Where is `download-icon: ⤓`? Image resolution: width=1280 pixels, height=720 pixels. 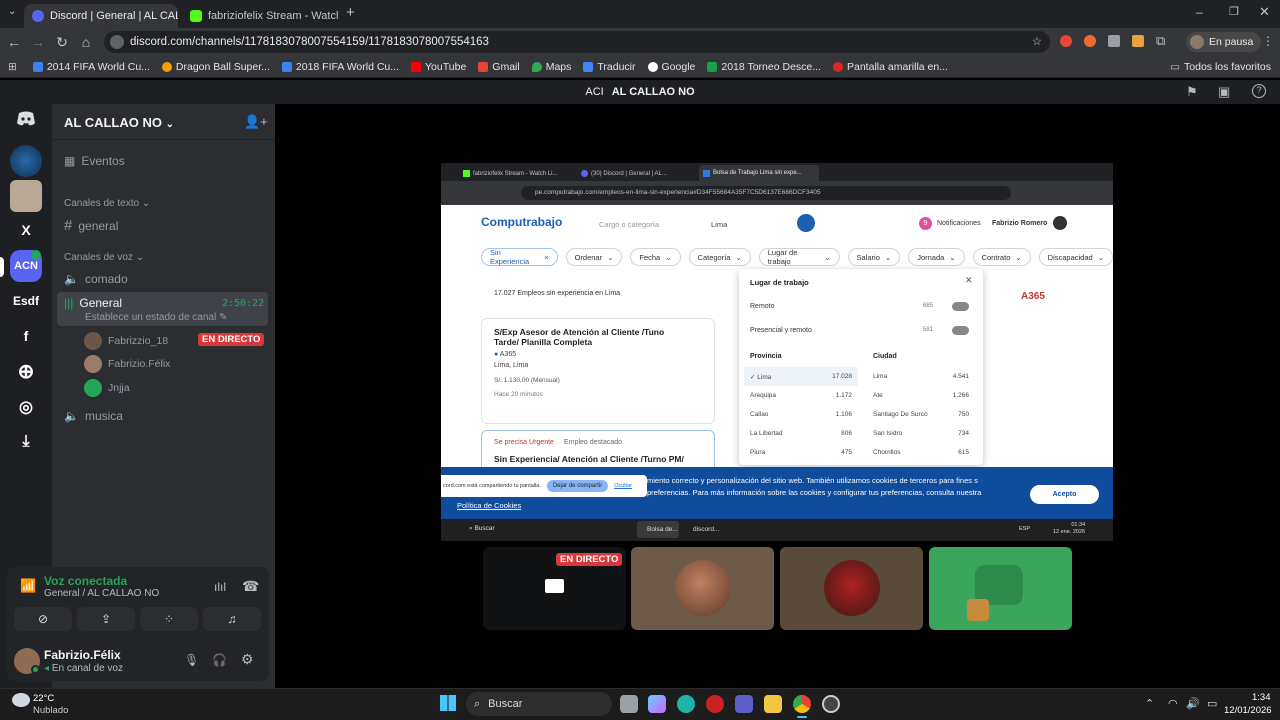
download-icon: ⤓ is located at coordinates (26, 442).